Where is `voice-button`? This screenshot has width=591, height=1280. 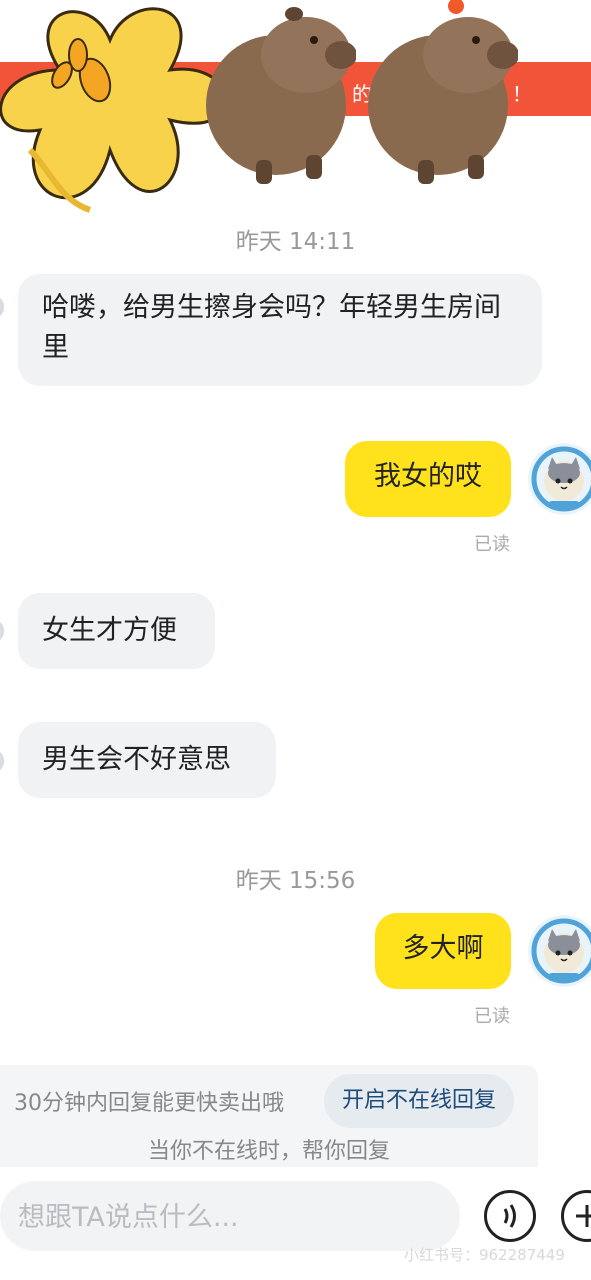
voice-button is located at coordinates (510, 1216).